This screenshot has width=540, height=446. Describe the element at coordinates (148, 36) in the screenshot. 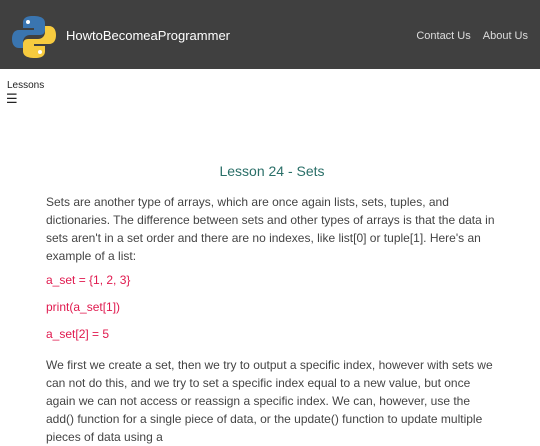

I see `brand-link: HowtoBecomeaProgrammer` at that location.